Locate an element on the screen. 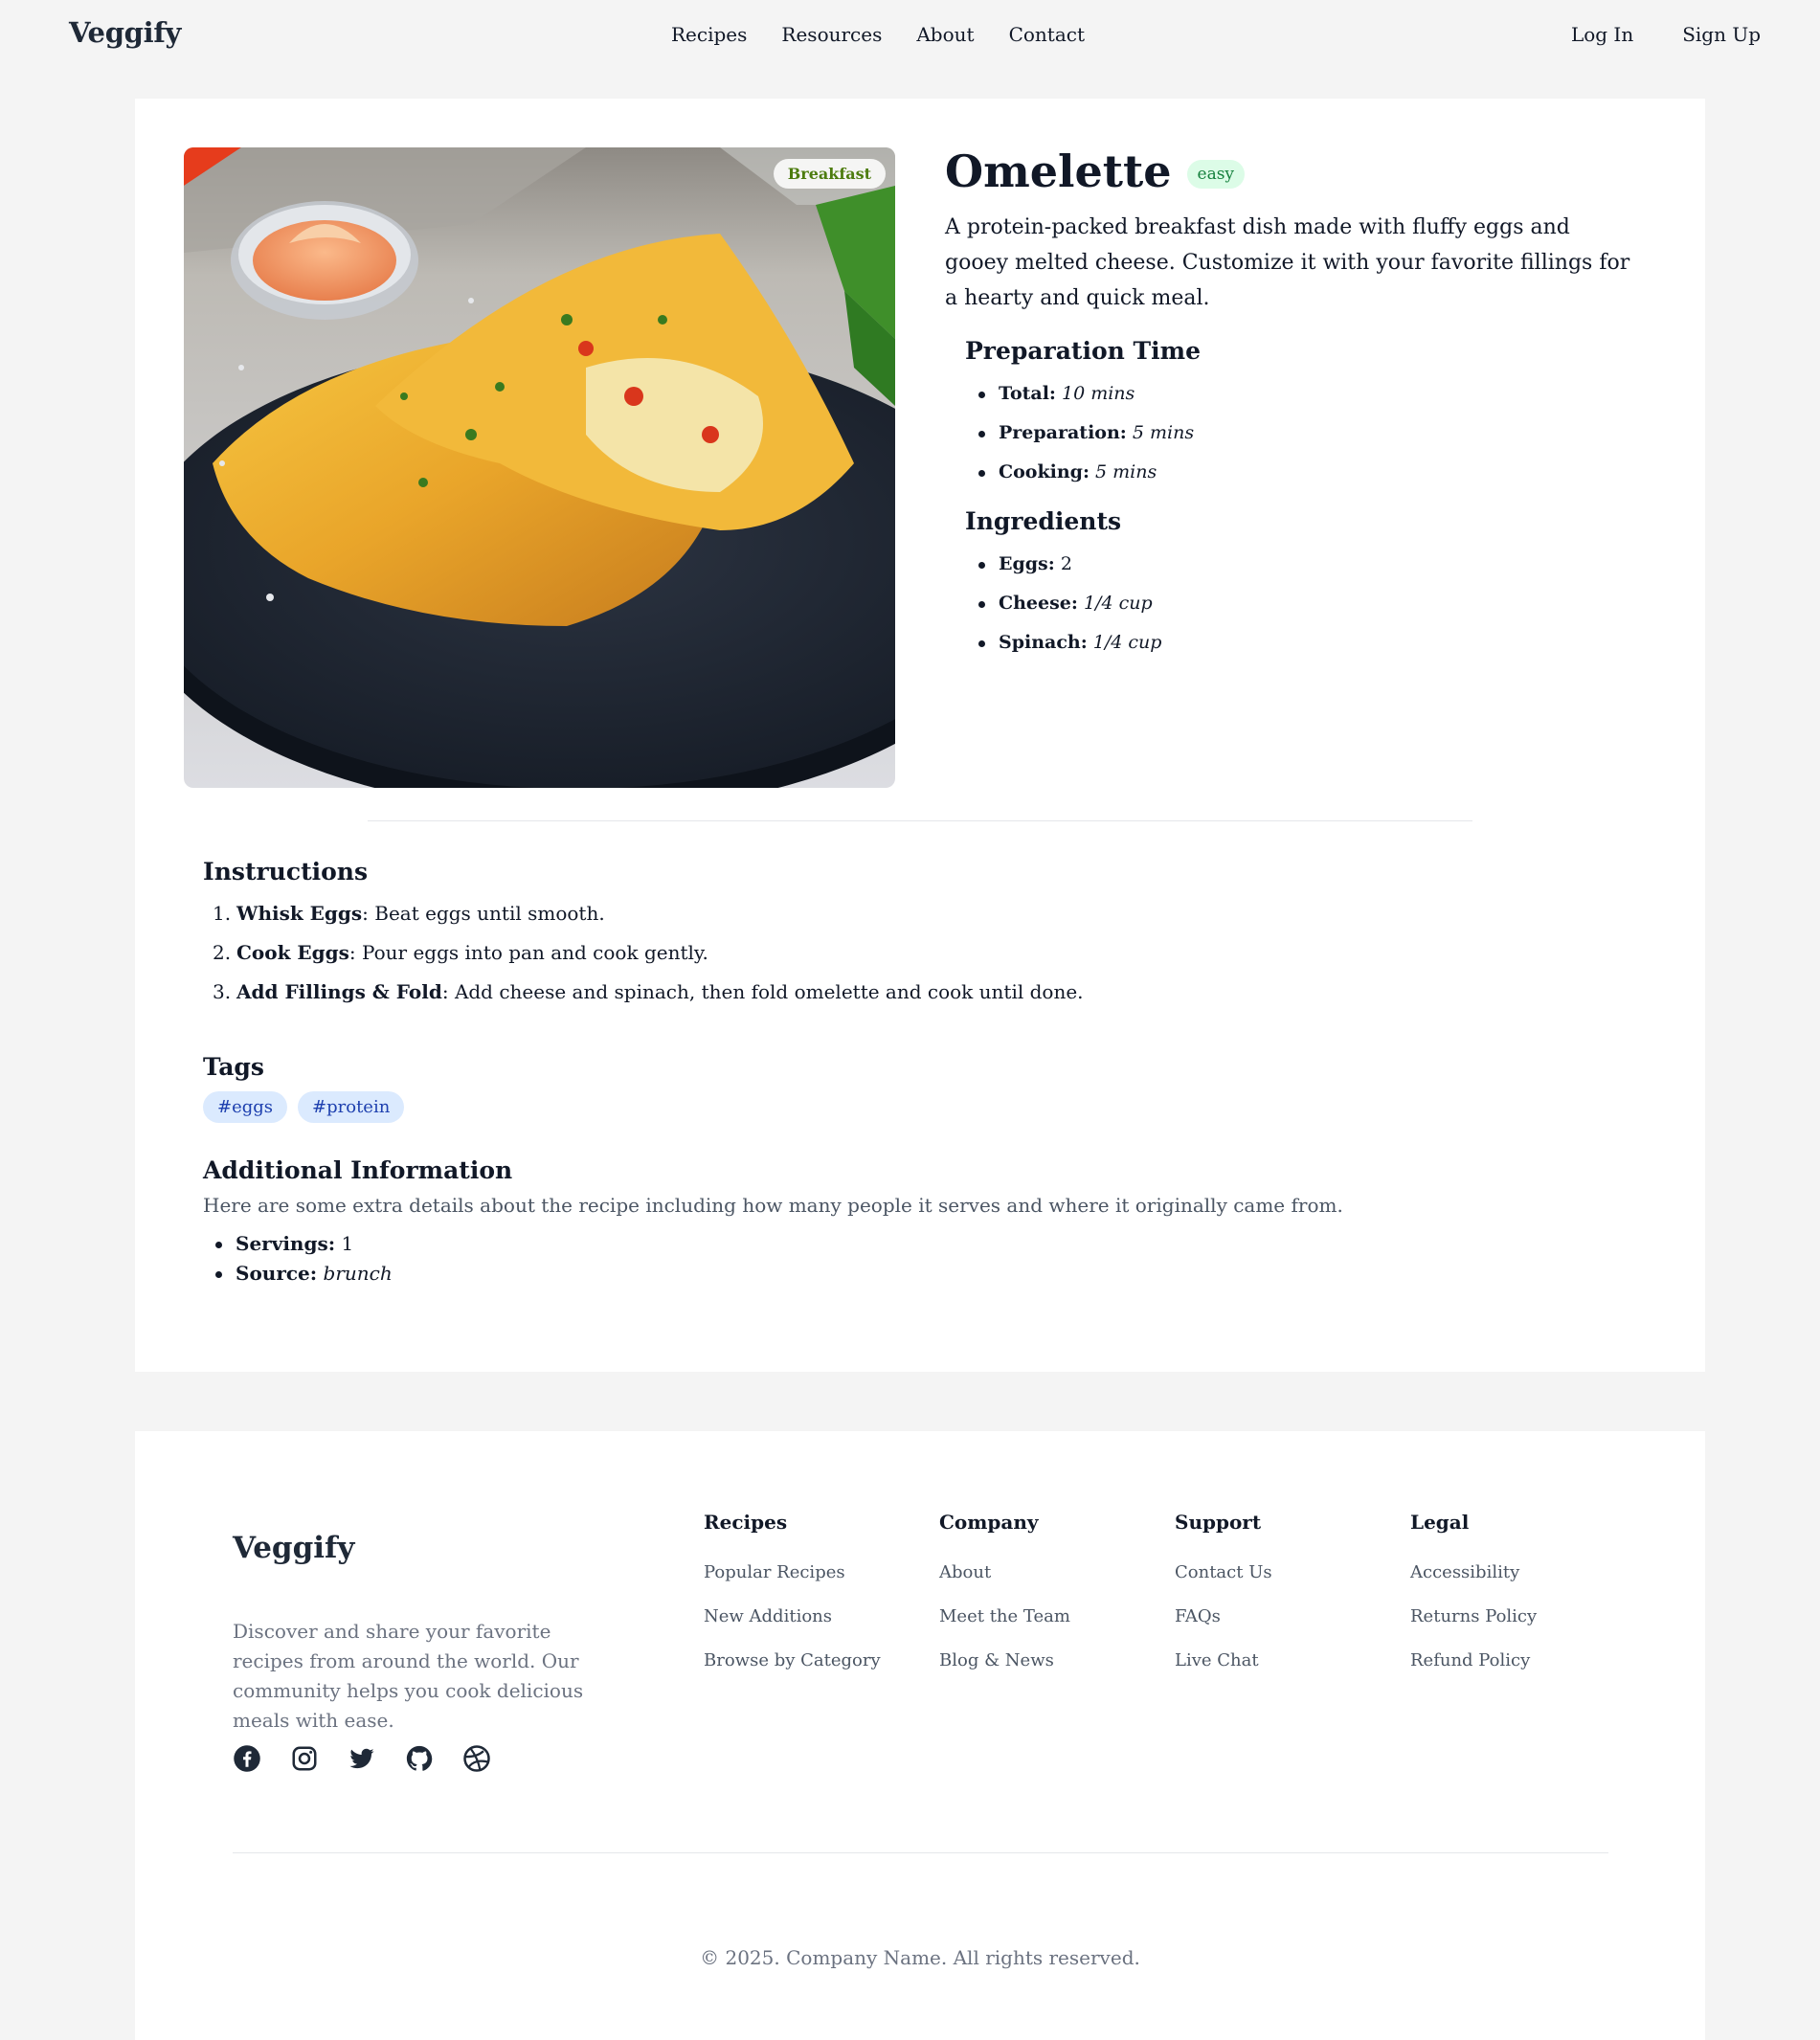 The image size is (1820, 2040). source-item: Source: brunch is located at coordinates (927, 1274).